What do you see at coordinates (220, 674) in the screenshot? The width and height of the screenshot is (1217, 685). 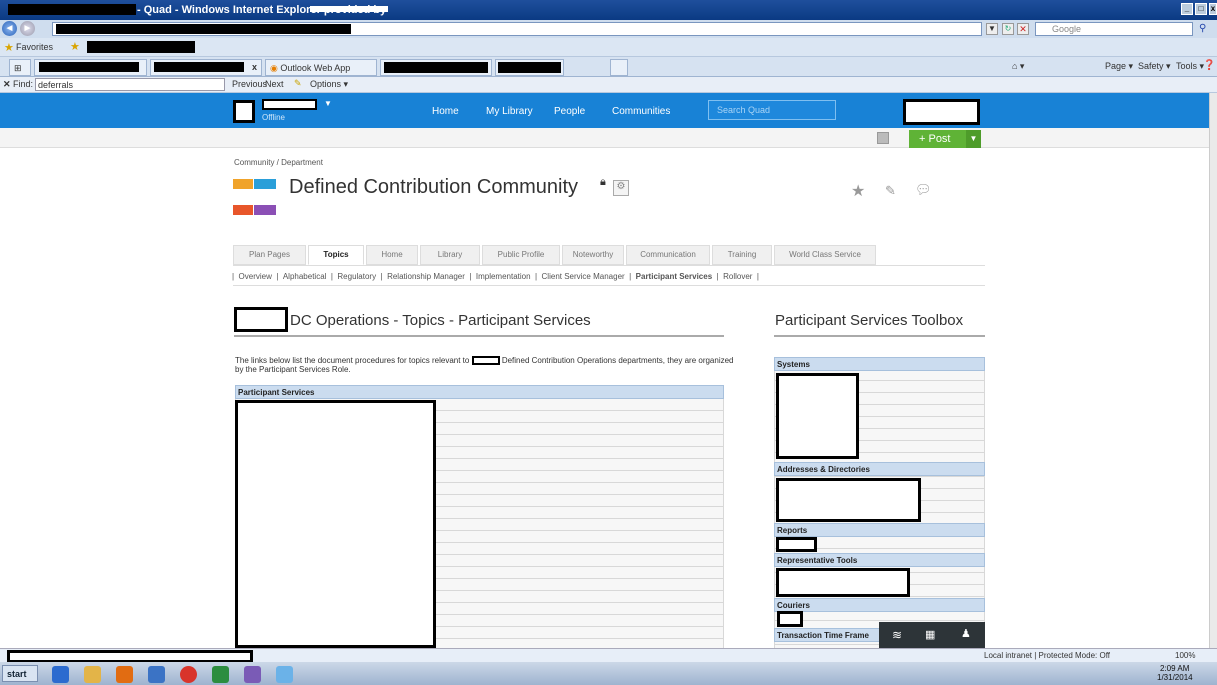 I see `excel-icon` at bounding box center [220, 674].